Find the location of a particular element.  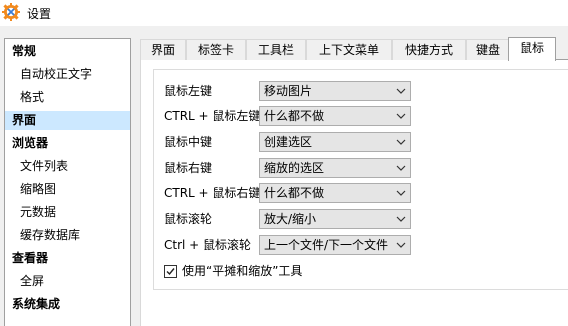

middle-button-select: 创建选区 is located at coordinates (335, 142).